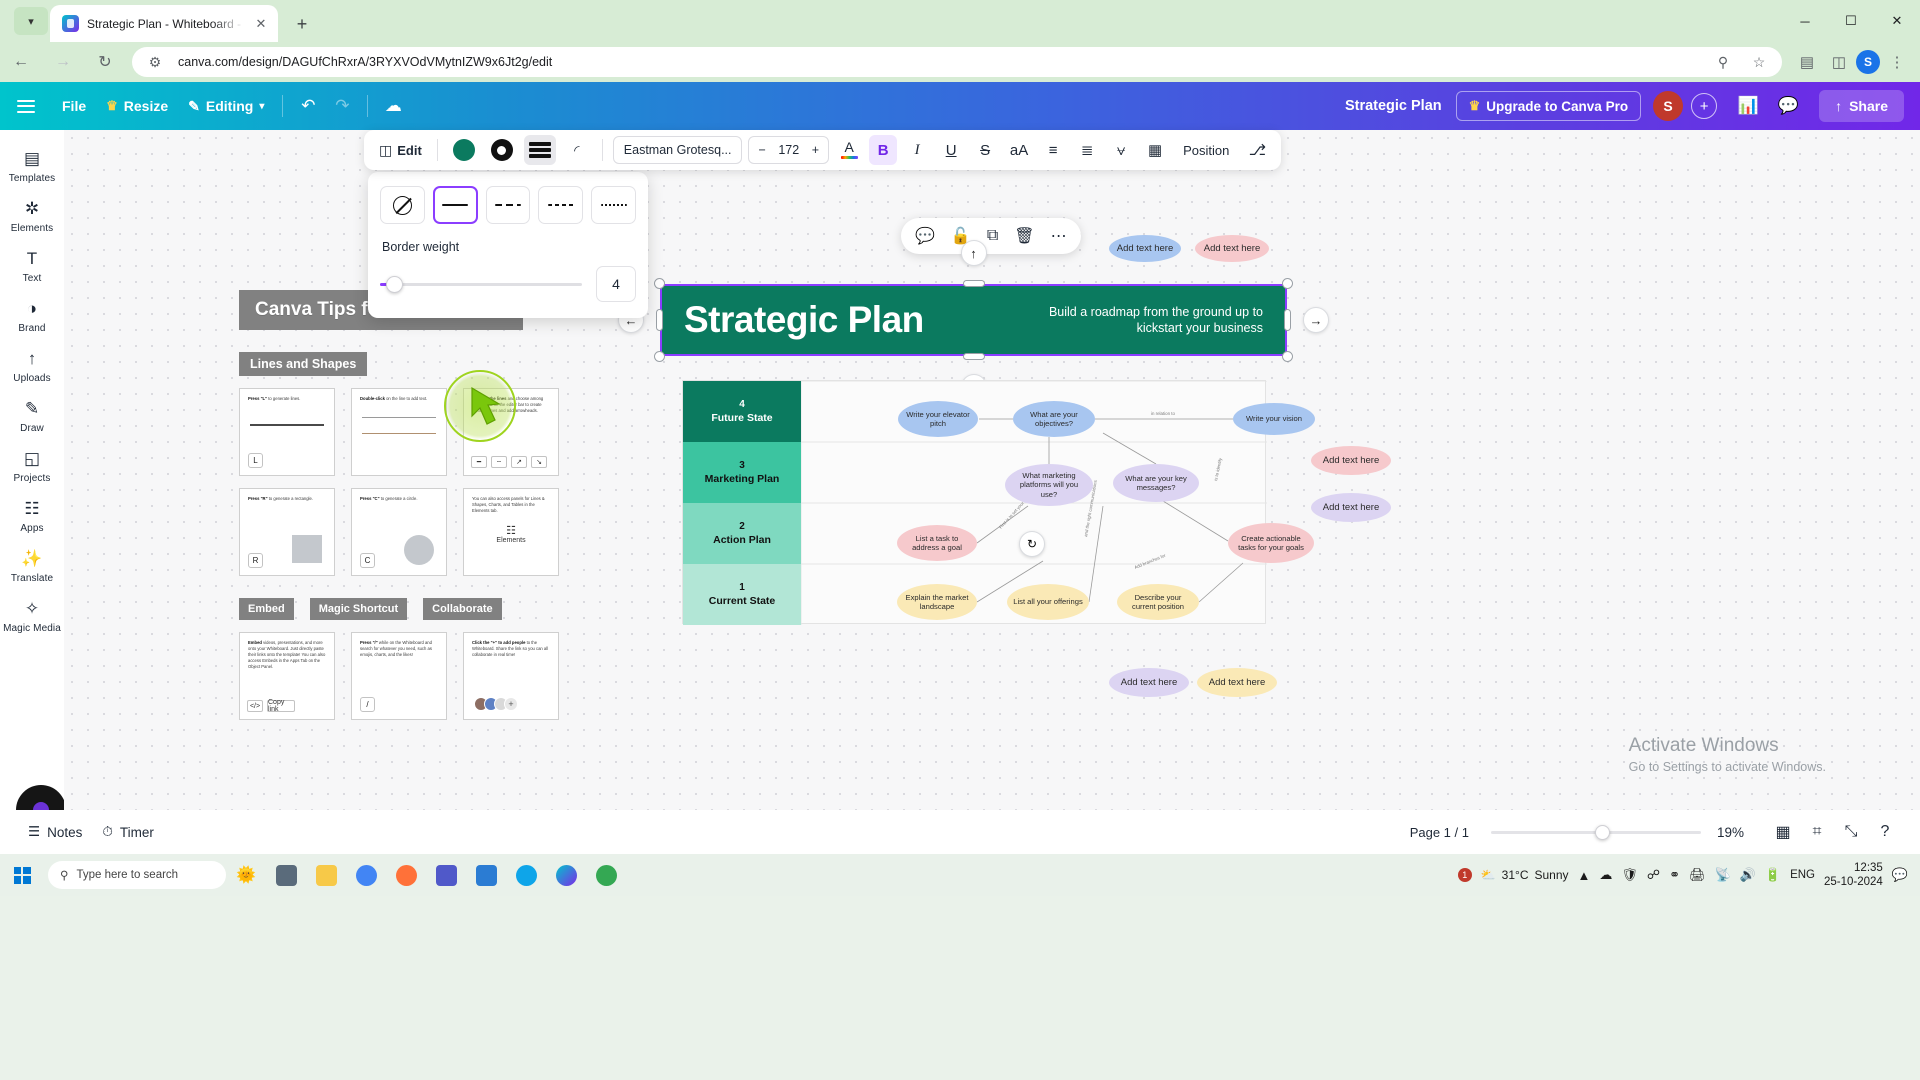 This screenshot has width=1920, height=1080. Describe the element at coordinates (1885, 832) in the screenshot. I see `help-icon: ?` at that location.